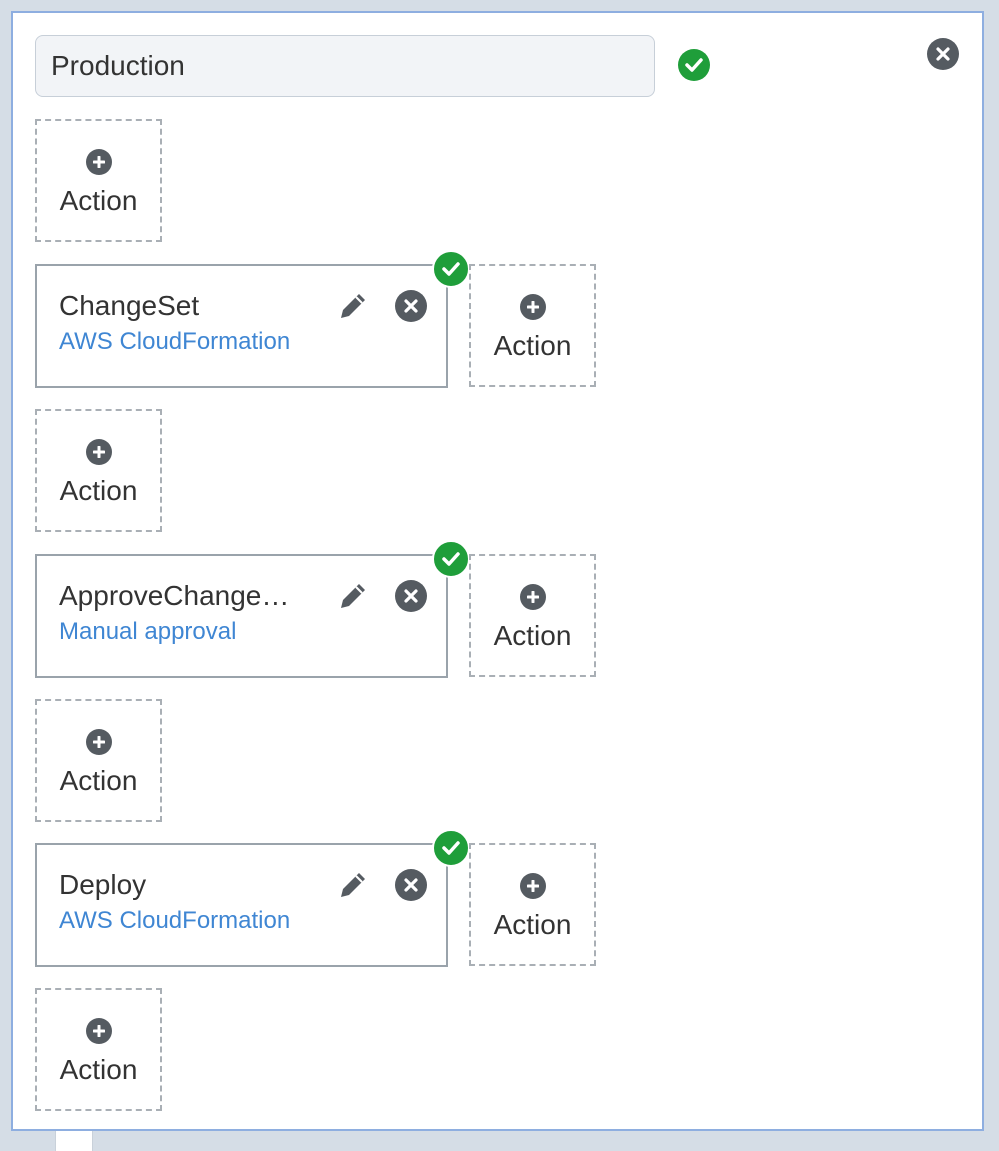 This screenshot has height=1151, width=999. Describe the element at coordinates (345, 66) in the screenshot. I see `stage-name-input` at that location.